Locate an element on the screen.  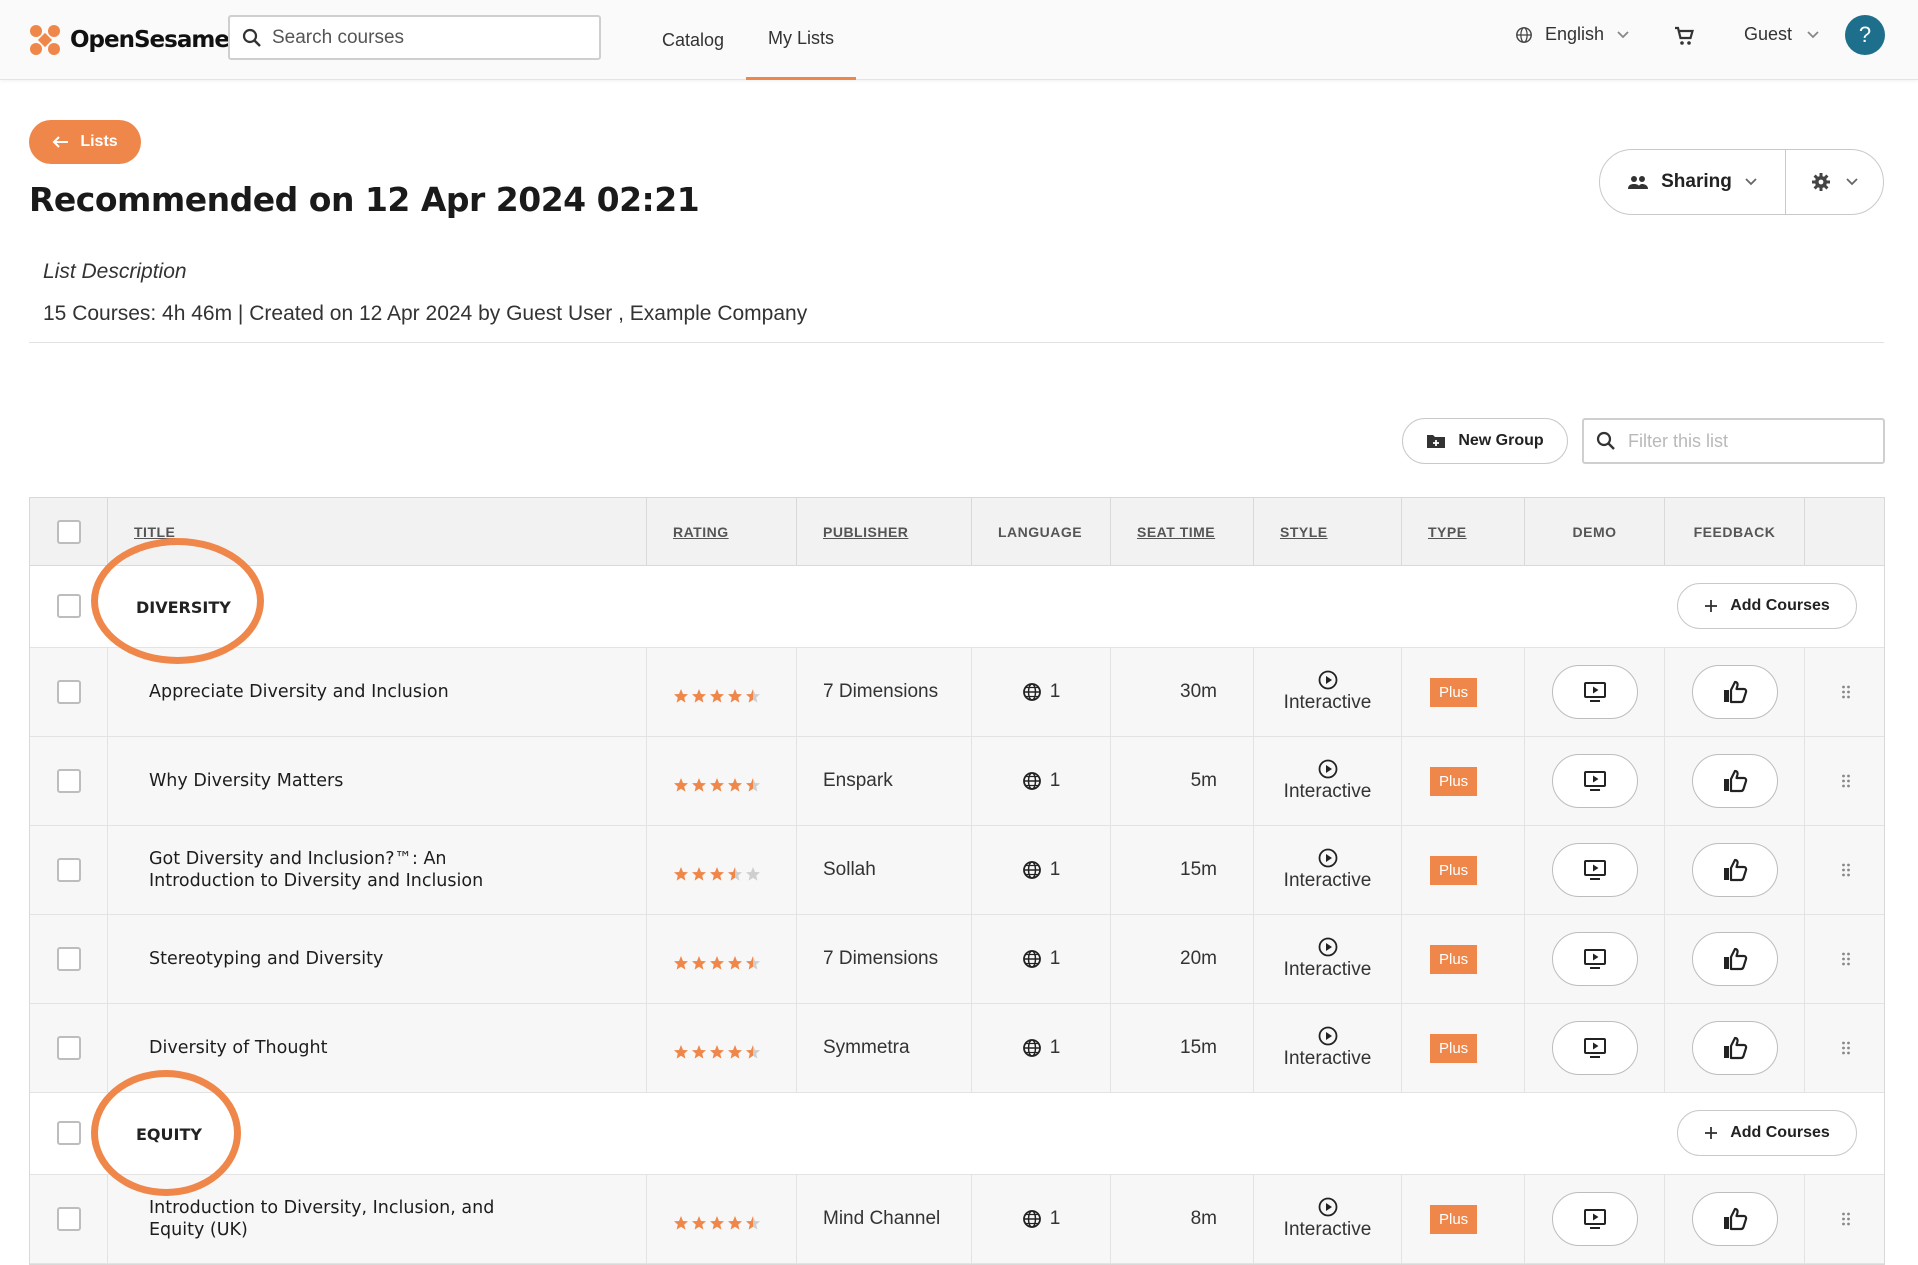
seat-time-cell: 20m is located at coordinates (1181, 959).